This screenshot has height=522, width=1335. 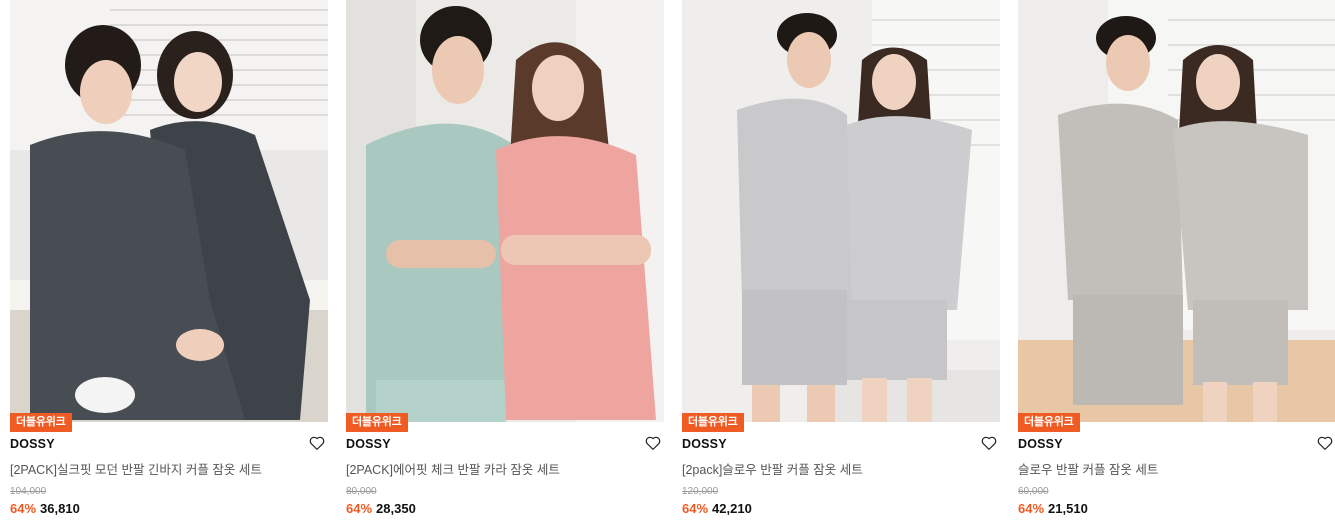 I want to click on product-title: [2PACK]에어핏 체크 반팔 카라 잠옷 세트, so click(x=496, y=468).